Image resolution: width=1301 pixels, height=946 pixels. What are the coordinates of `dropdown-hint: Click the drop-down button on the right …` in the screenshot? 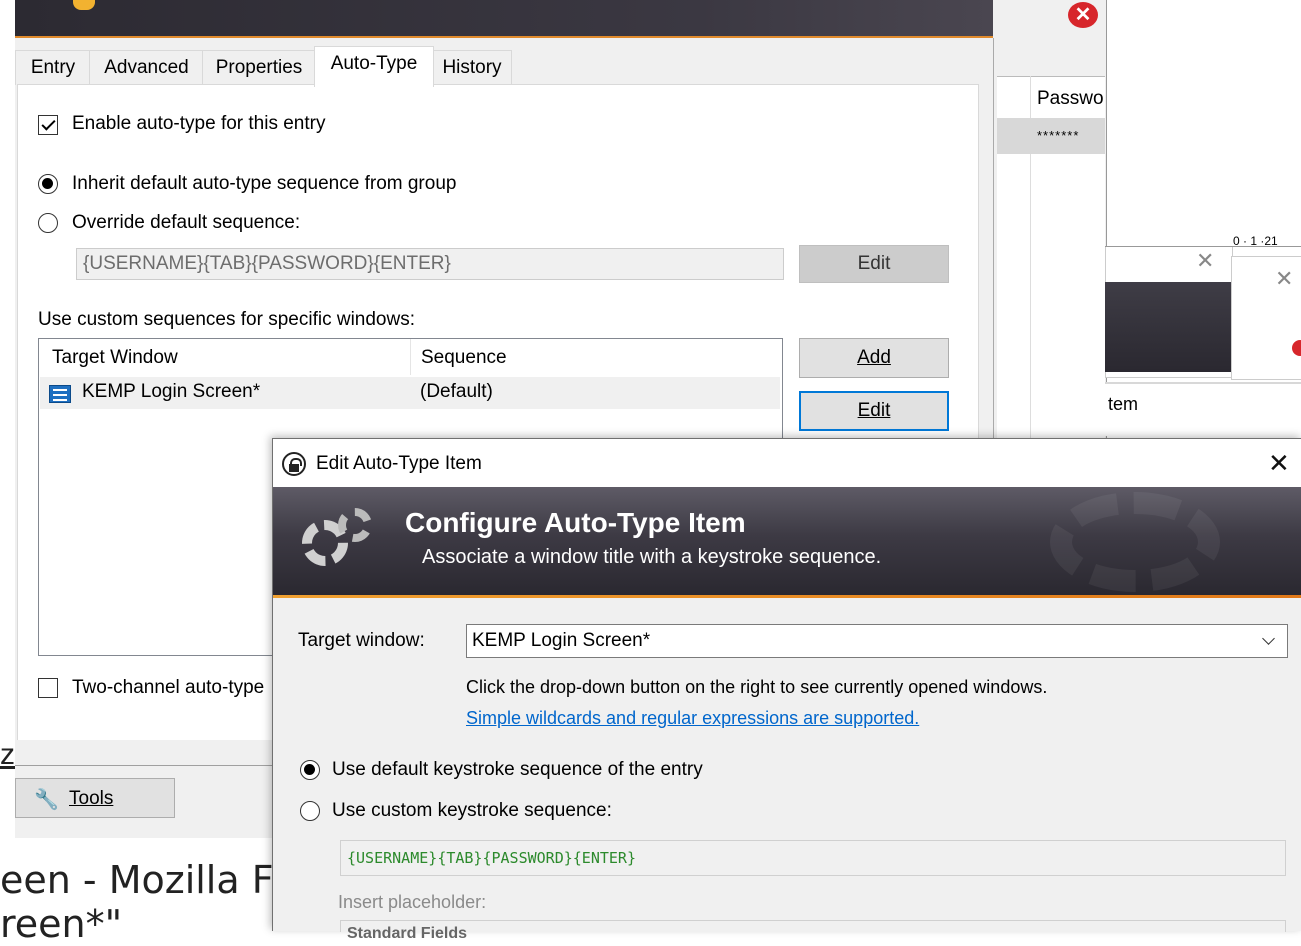 It's located at (757, 687).